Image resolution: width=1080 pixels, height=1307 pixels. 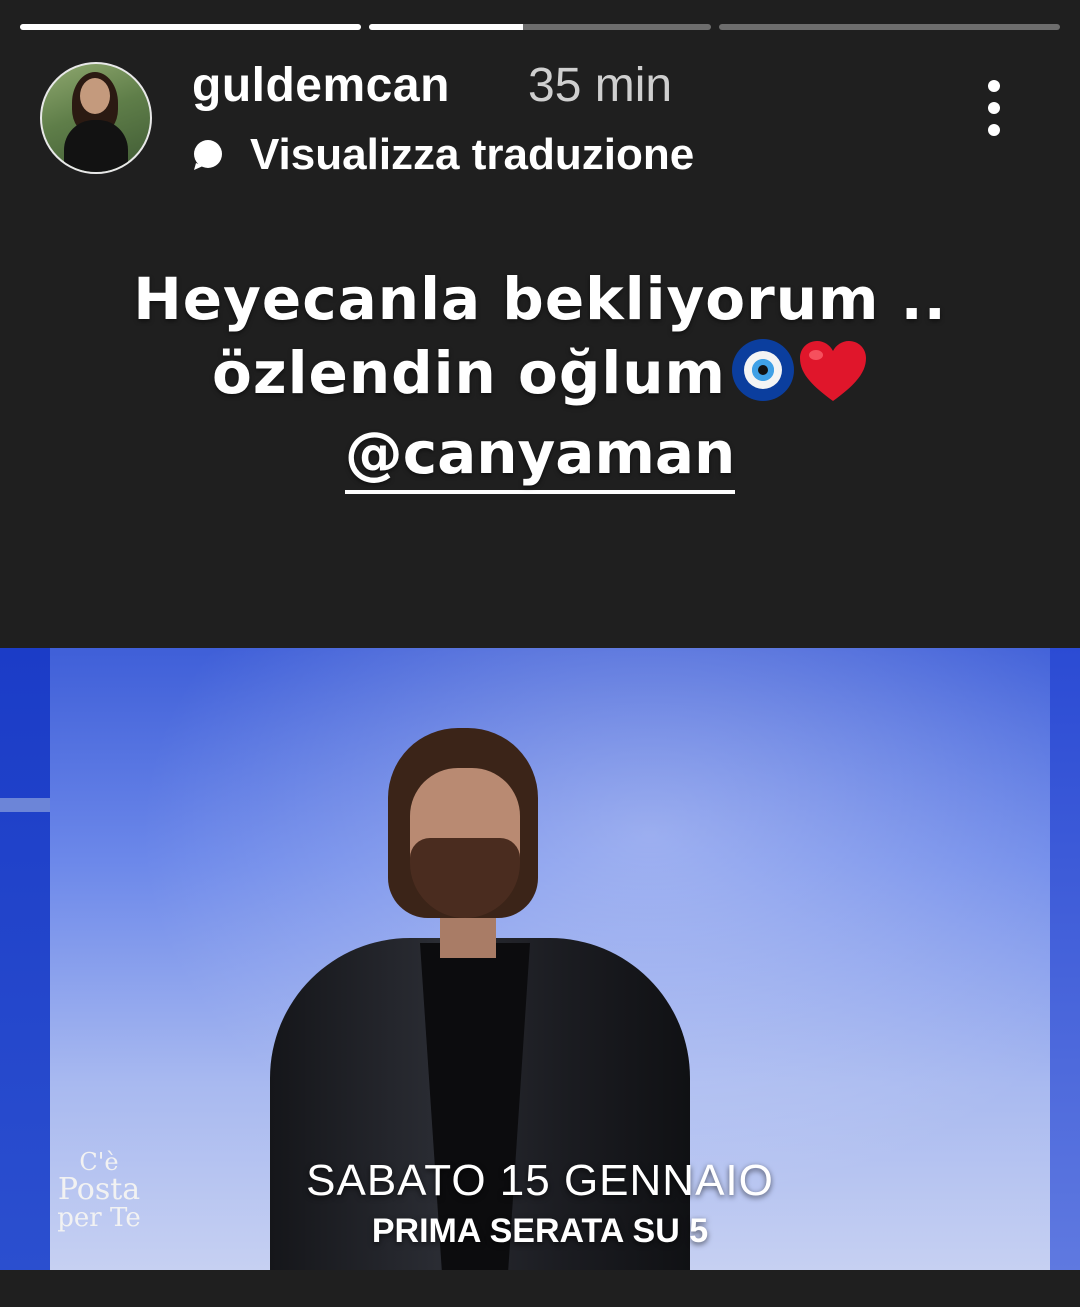 What do you see at coordinates (994, 110) in the screenshot?
I see `more-options-icon` at bounding box center [994, 110].